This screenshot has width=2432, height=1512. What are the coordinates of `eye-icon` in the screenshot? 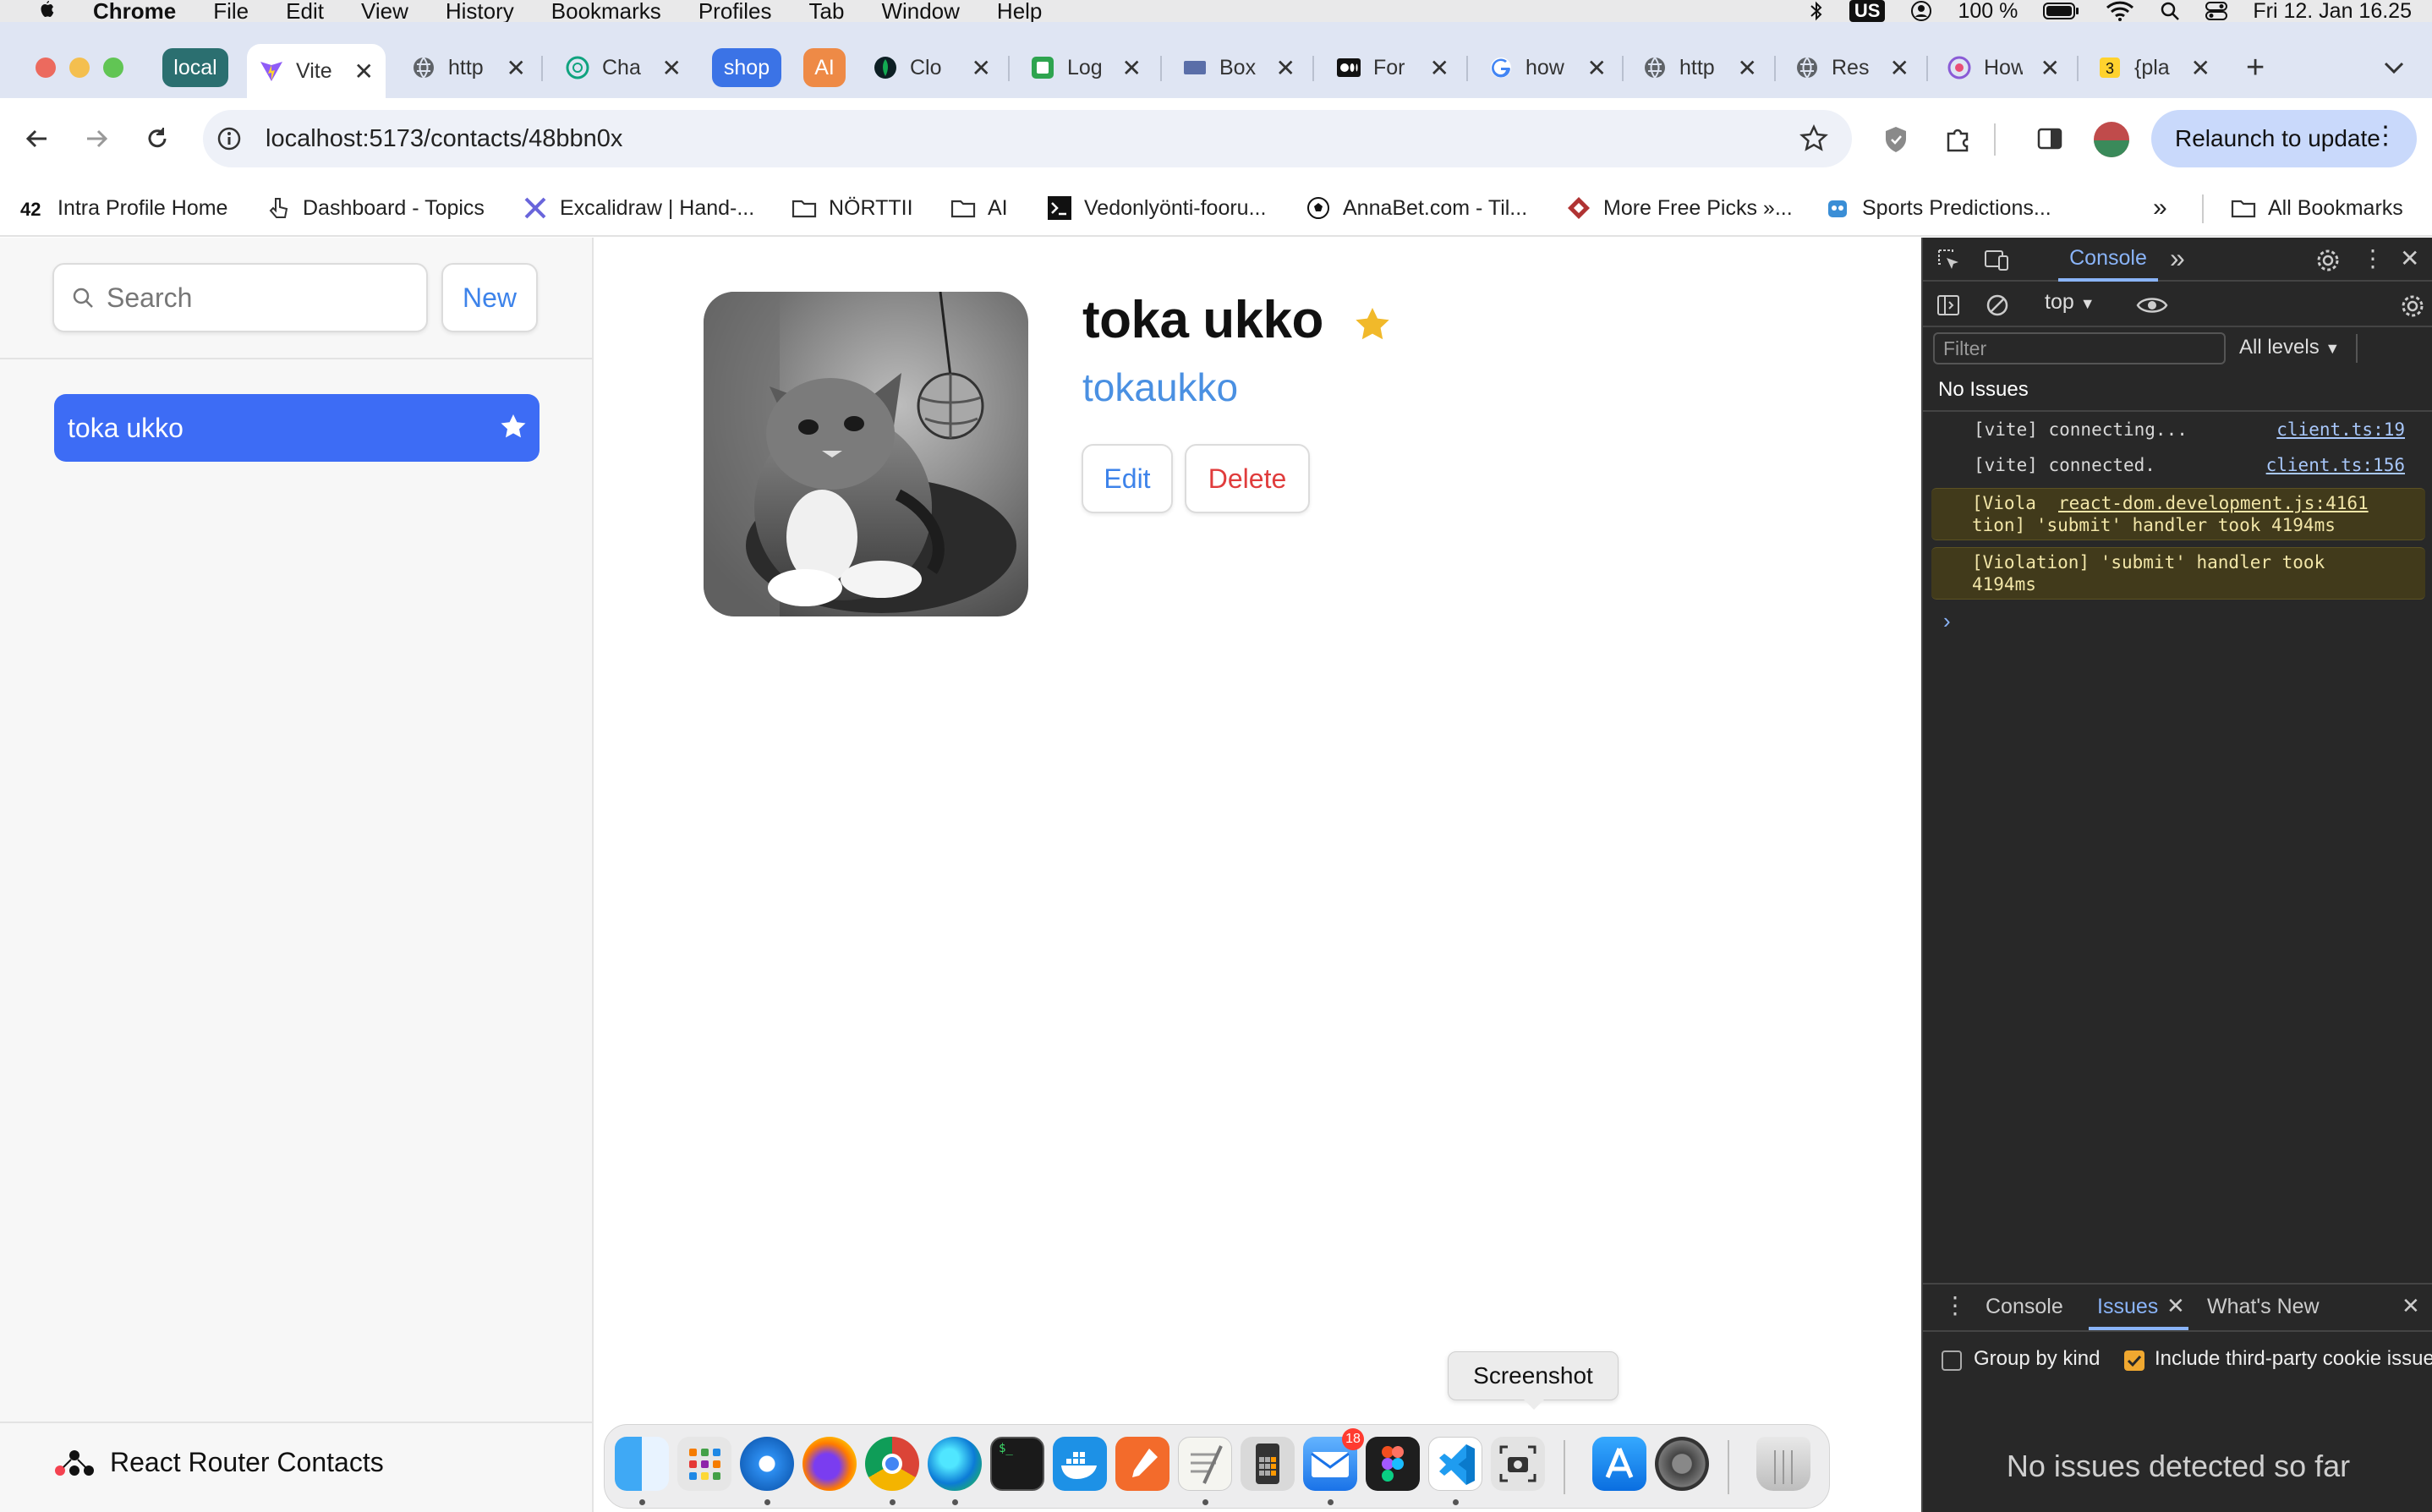 It's located at (2152, 305).